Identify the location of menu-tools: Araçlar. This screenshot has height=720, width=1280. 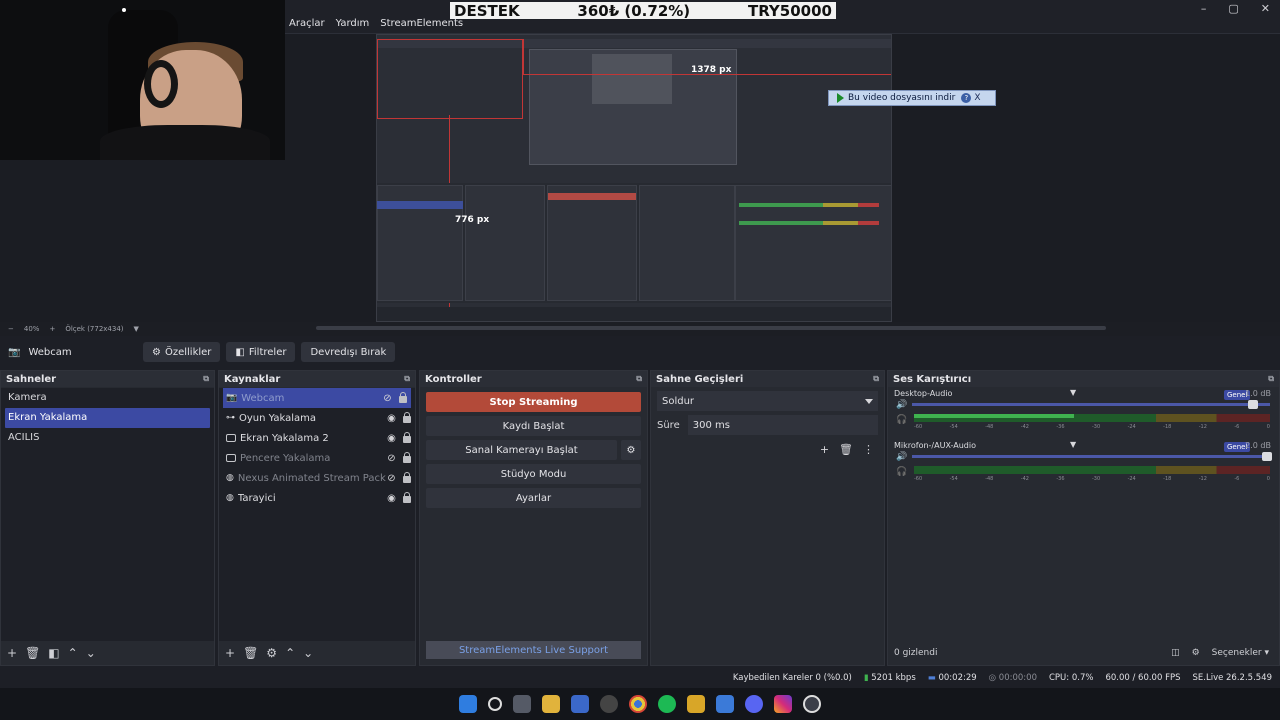
(307, 23).